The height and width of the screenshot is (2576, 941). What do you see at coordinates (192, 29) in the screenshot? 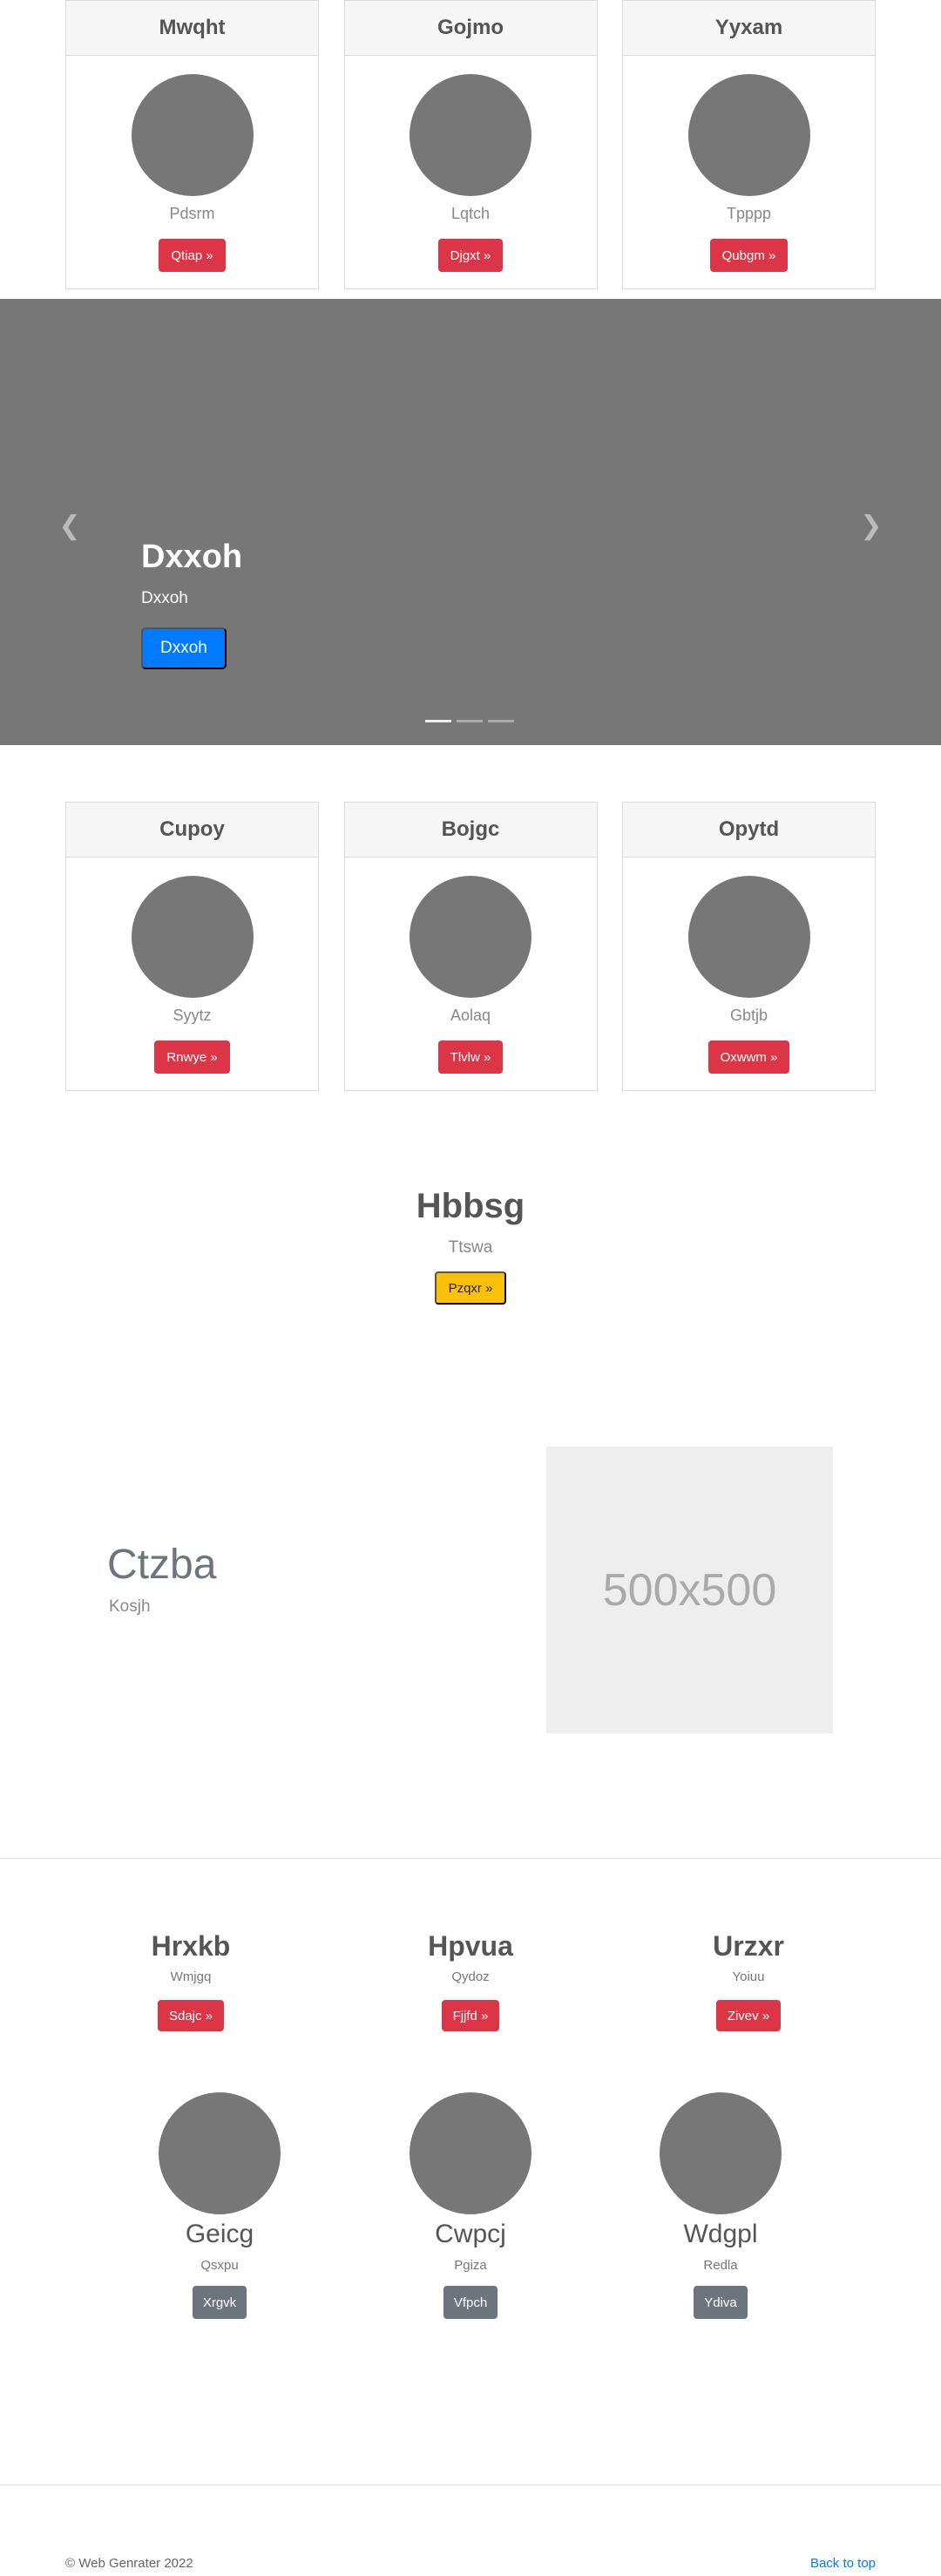
I see `card-title: Mwqht` at bounding box center [192, 29].